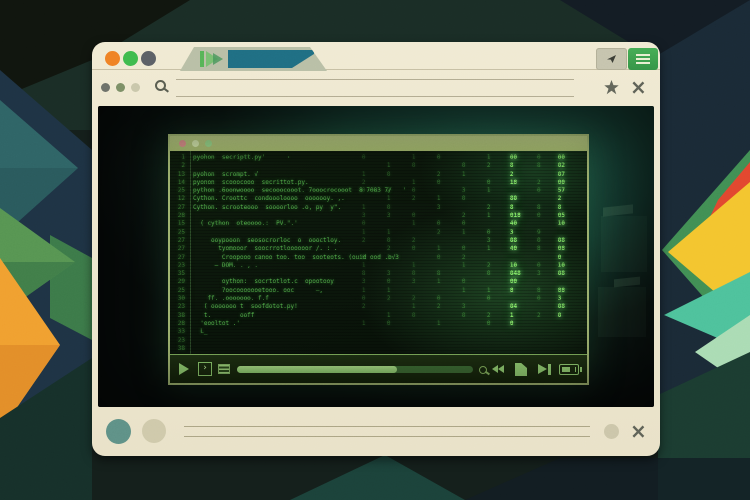 This screenshot has height=500, width=750. I want to click on status-dot, so click(611, 431).